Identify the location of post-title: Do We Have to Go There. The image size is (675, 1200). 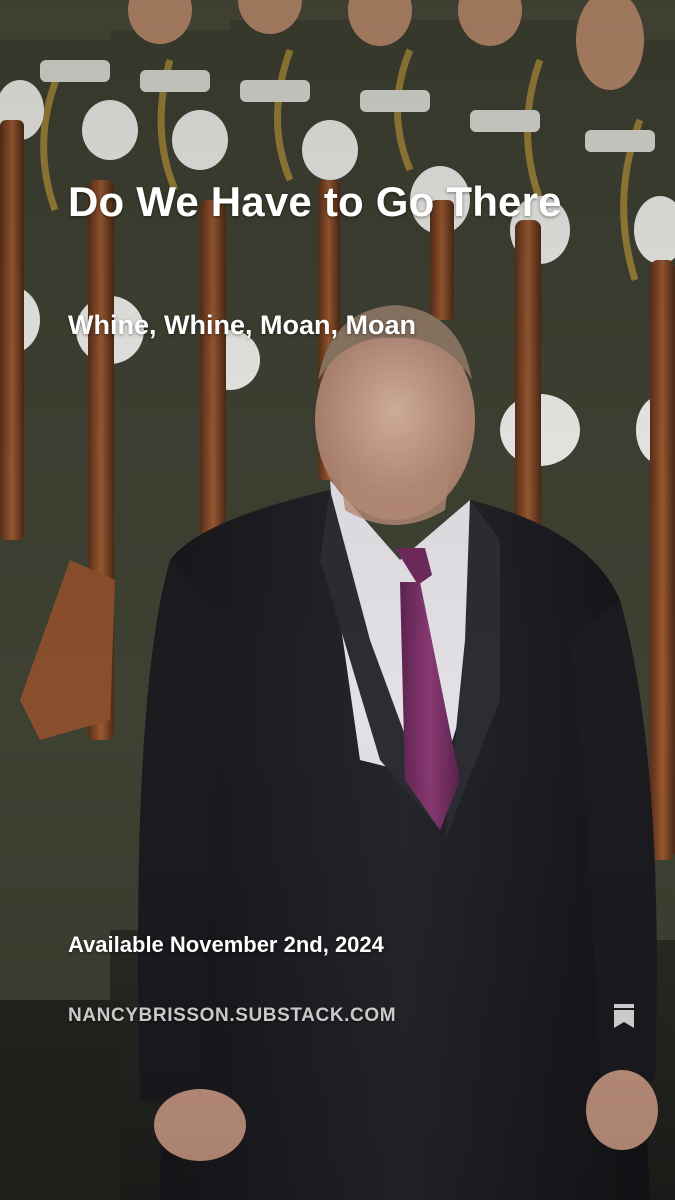
(315, 201).